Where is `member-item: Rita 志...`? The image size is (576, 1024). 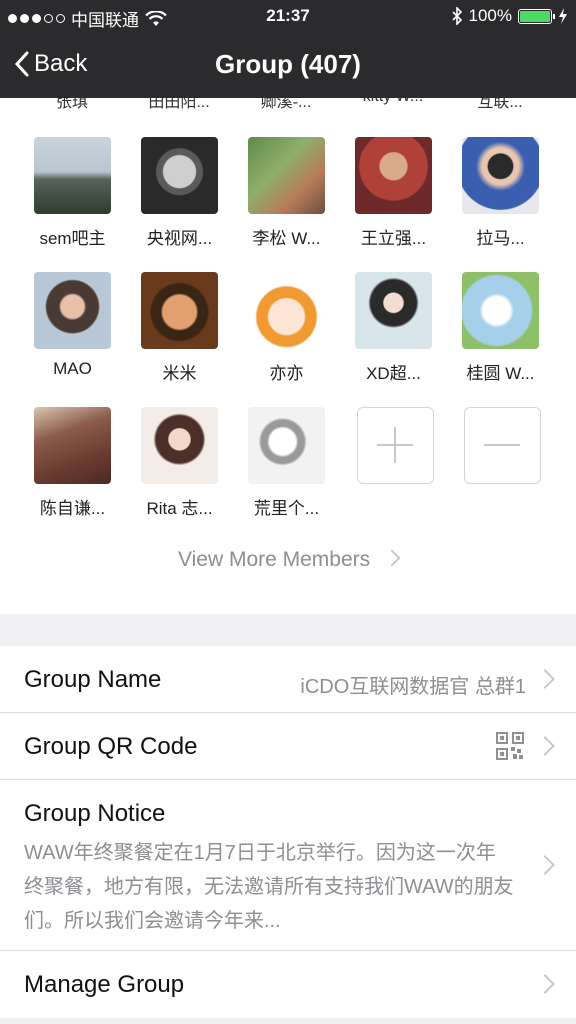
member-item: Rita 志... is located at coordinates (179, 463).